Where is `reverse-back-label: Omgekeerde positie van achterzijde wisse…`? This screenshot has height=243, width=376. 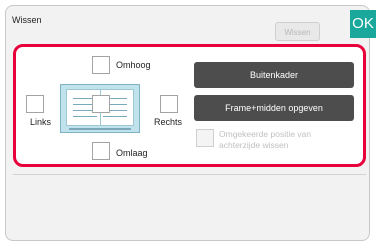 reverse-back-label: Omgekeerde positie van achterzijde wisse… is located at coordinates (265, 140).